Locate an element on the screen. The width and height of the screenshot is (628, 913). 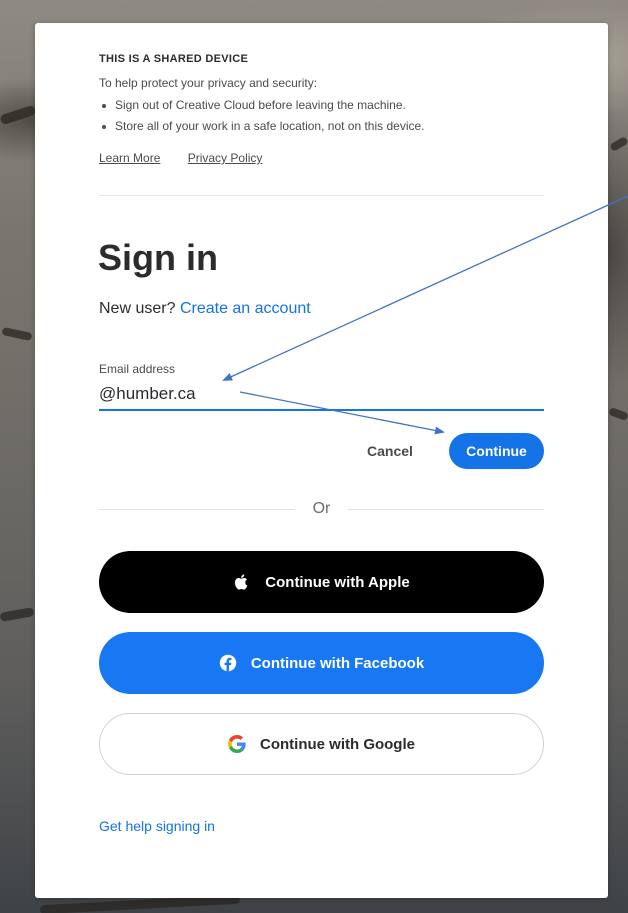
cancel-button: Cancel is located at coordinates (390, 451).